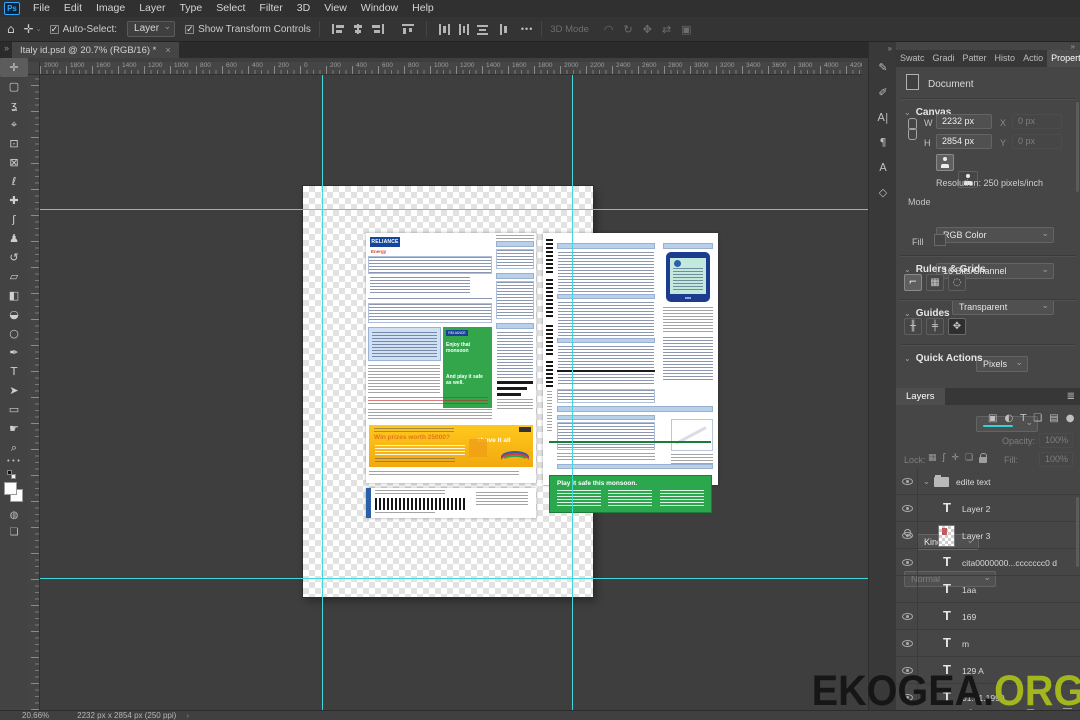 The width and height of the screenshot is (1080, 720). What do you see at coordinates (501, 29) in the screenshot?
I see `distribute-right-icon` at bounding box center [501, 29].